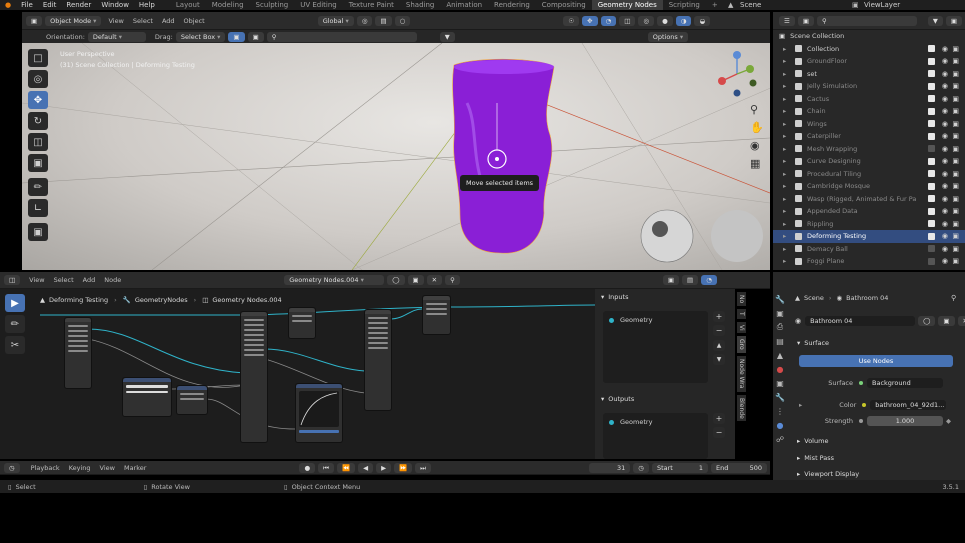  Describe the element at coordinates (780, 369) in the screenshot. I see `world-tab-icon: ●` at that location.